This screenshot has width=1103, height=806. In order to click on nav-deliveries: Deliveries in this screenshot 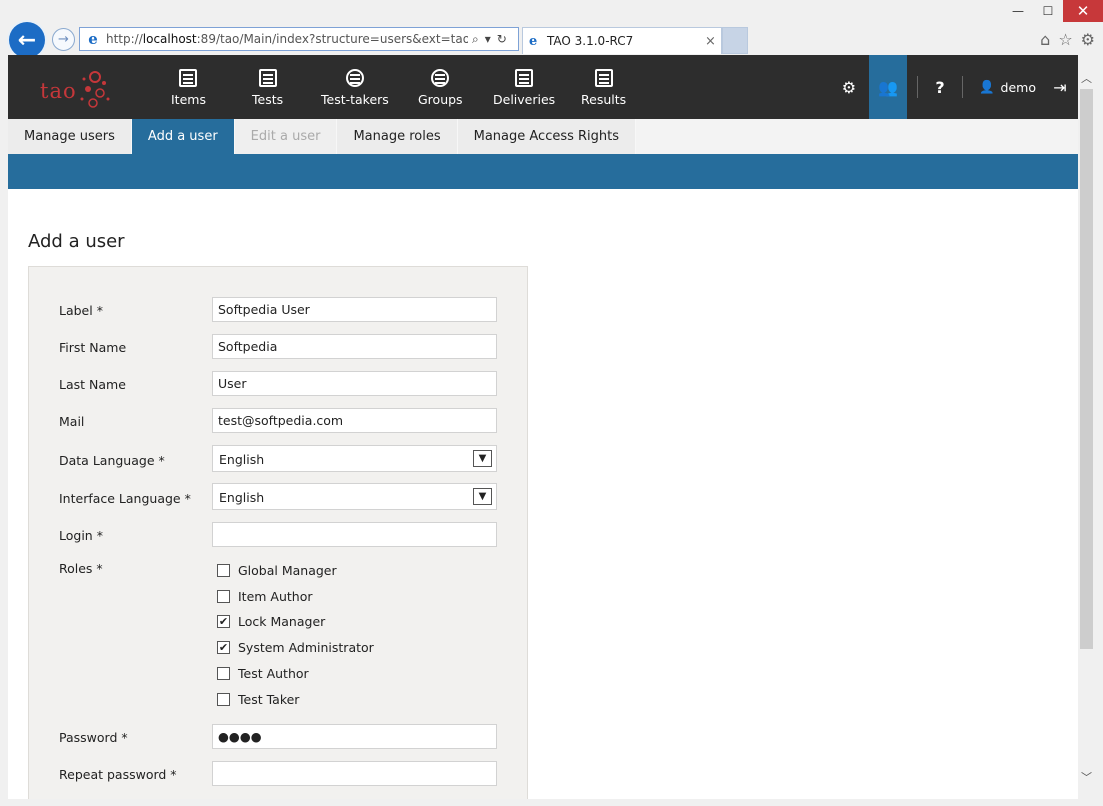, I will do `click(524, 88)`.